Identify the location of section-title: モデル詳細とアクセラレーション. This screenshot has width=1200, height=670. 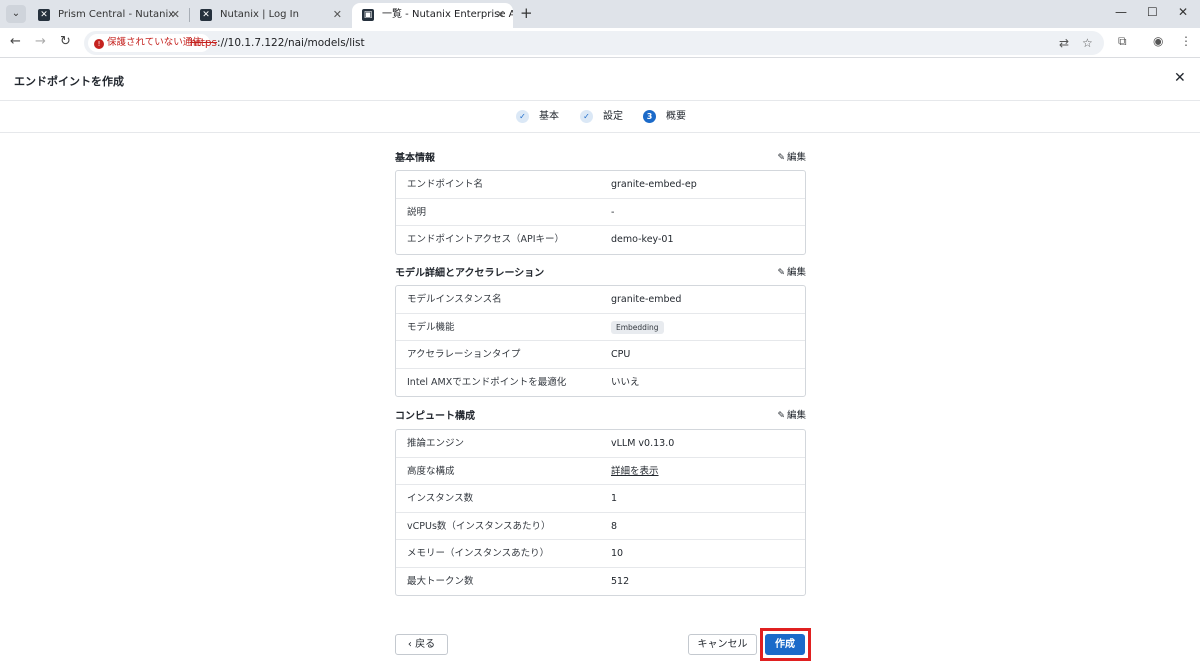
(470, 273).